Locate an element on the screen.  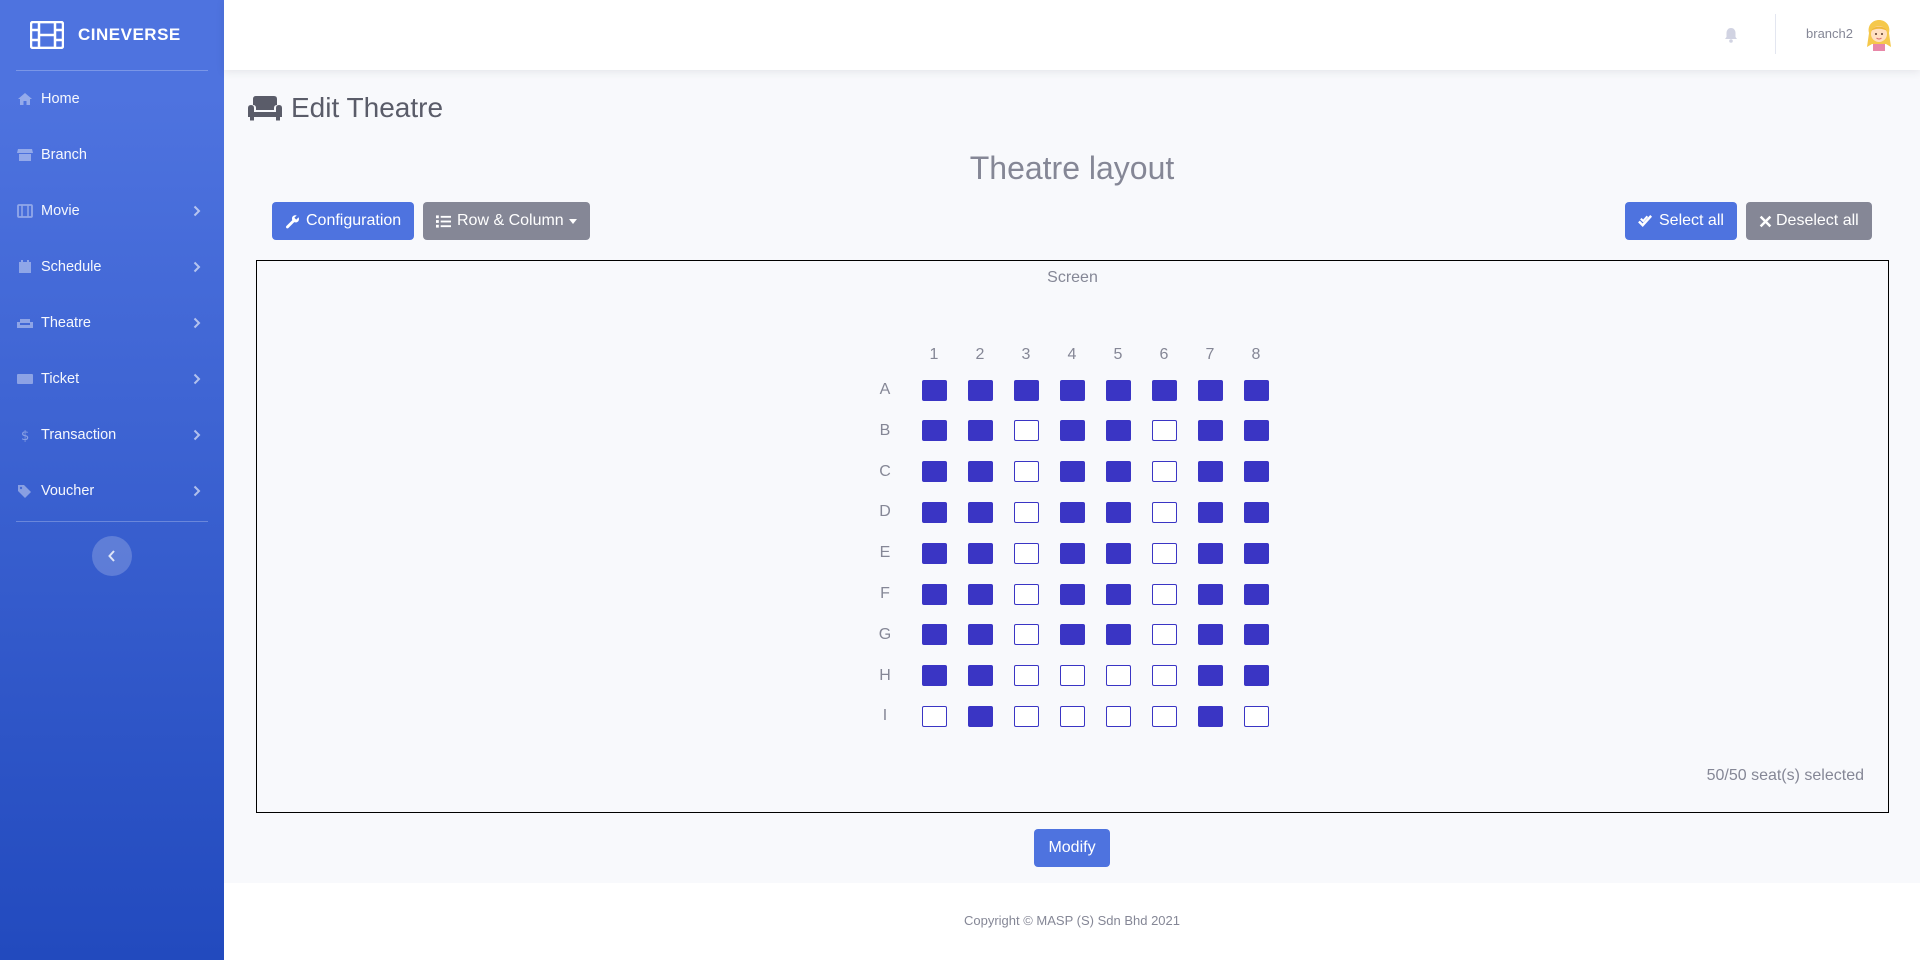
column-label: 4 is located at coordinates (1072, 354).